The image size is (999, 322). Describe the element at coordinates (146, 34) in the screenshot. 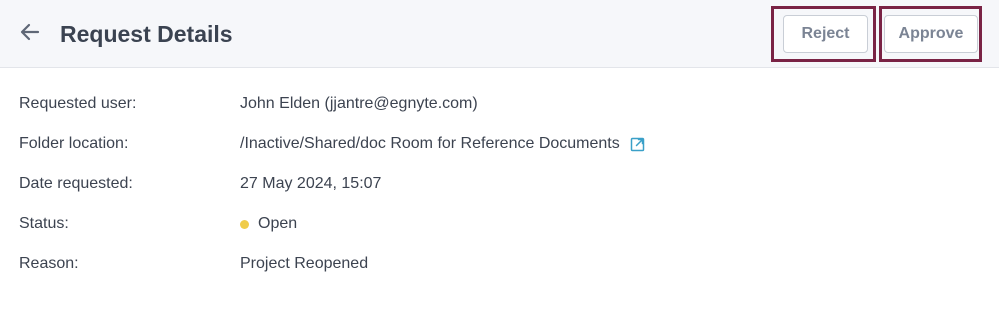

I see `page-title: Request Details` at that location.